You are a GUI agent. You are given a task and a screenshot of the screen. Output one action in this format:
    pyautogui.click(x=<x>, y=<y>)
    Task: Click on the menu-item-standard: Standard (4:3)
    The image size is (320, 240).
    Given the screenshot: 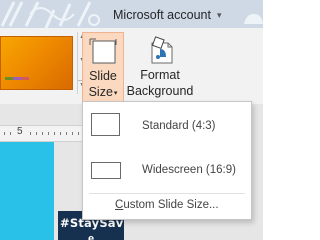 What is the action you would take?
    pyautogui.click(x=167, y=127)
    